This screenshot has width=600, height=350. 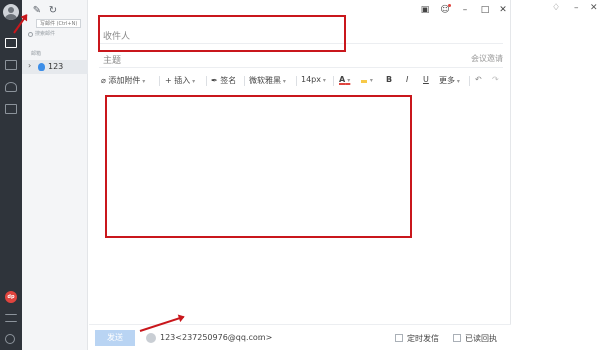 What do you see at coordinates (10, 339) in the screenshot?
I see `settings-icon` at bounding box center [10, 339].